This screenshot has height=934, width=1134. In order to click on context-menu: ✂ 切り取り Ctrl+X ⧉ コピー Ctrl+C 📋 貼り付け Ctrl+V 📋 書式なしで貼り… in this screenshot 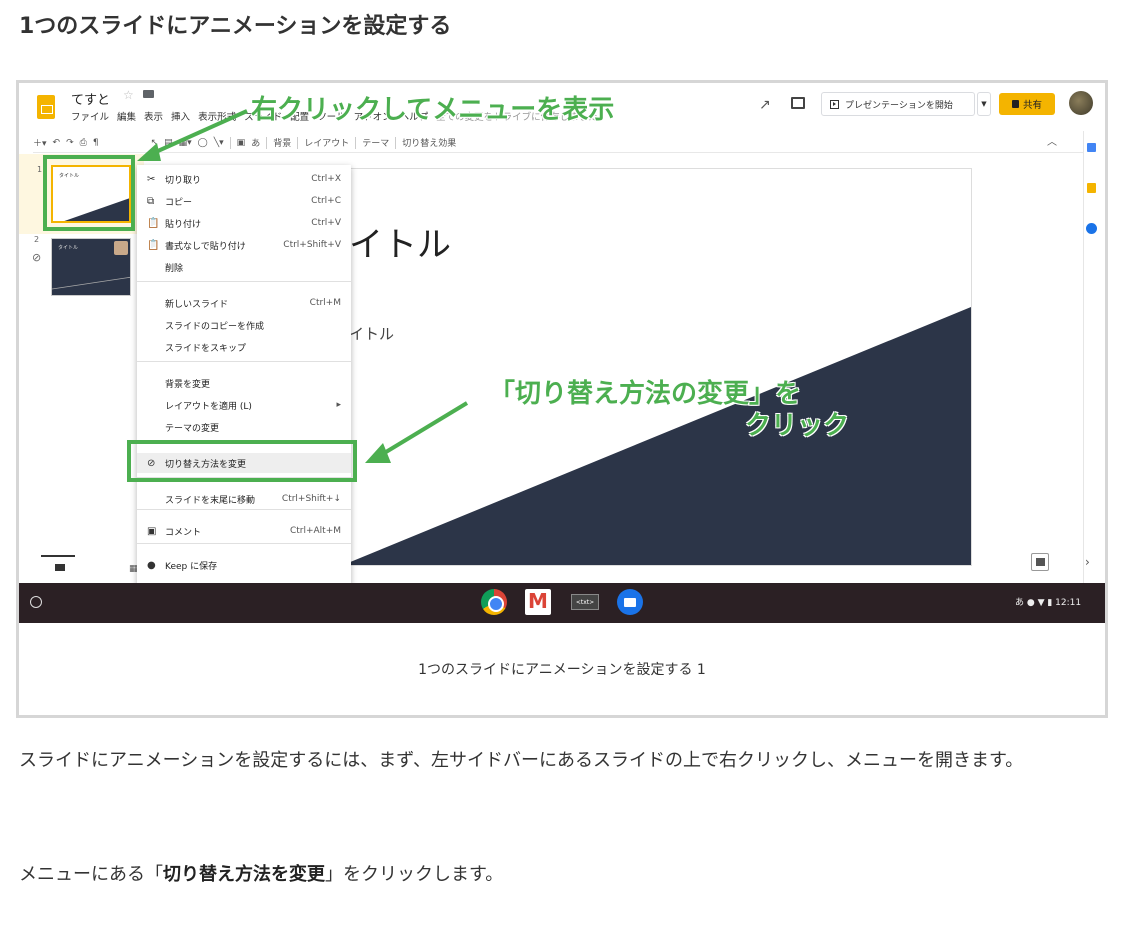, I will do `click(244, 376)`.